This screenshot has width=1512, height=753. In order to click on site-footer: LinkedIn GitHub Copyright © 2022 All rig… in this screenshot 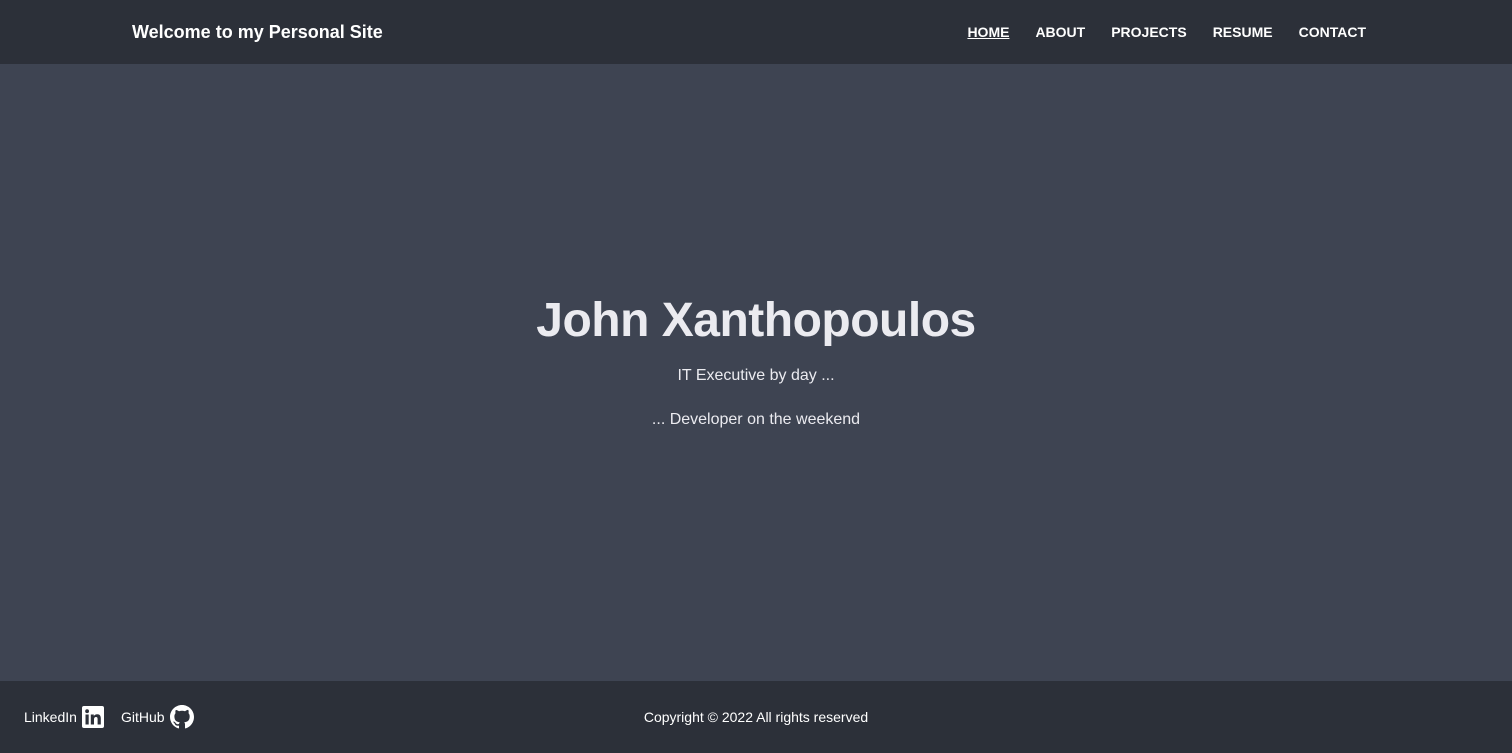, I will do `click(756, 717)`.